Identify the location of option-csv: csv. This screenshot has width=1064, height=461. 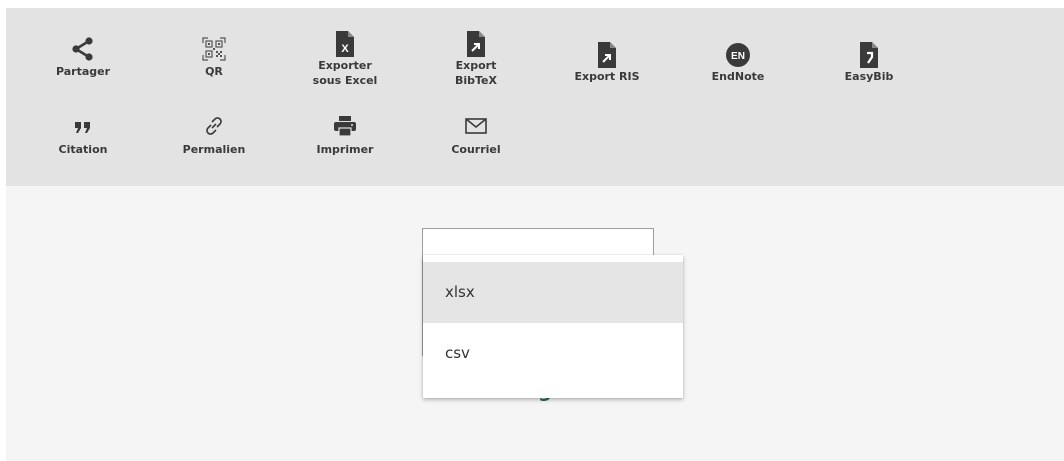
(553, 353).